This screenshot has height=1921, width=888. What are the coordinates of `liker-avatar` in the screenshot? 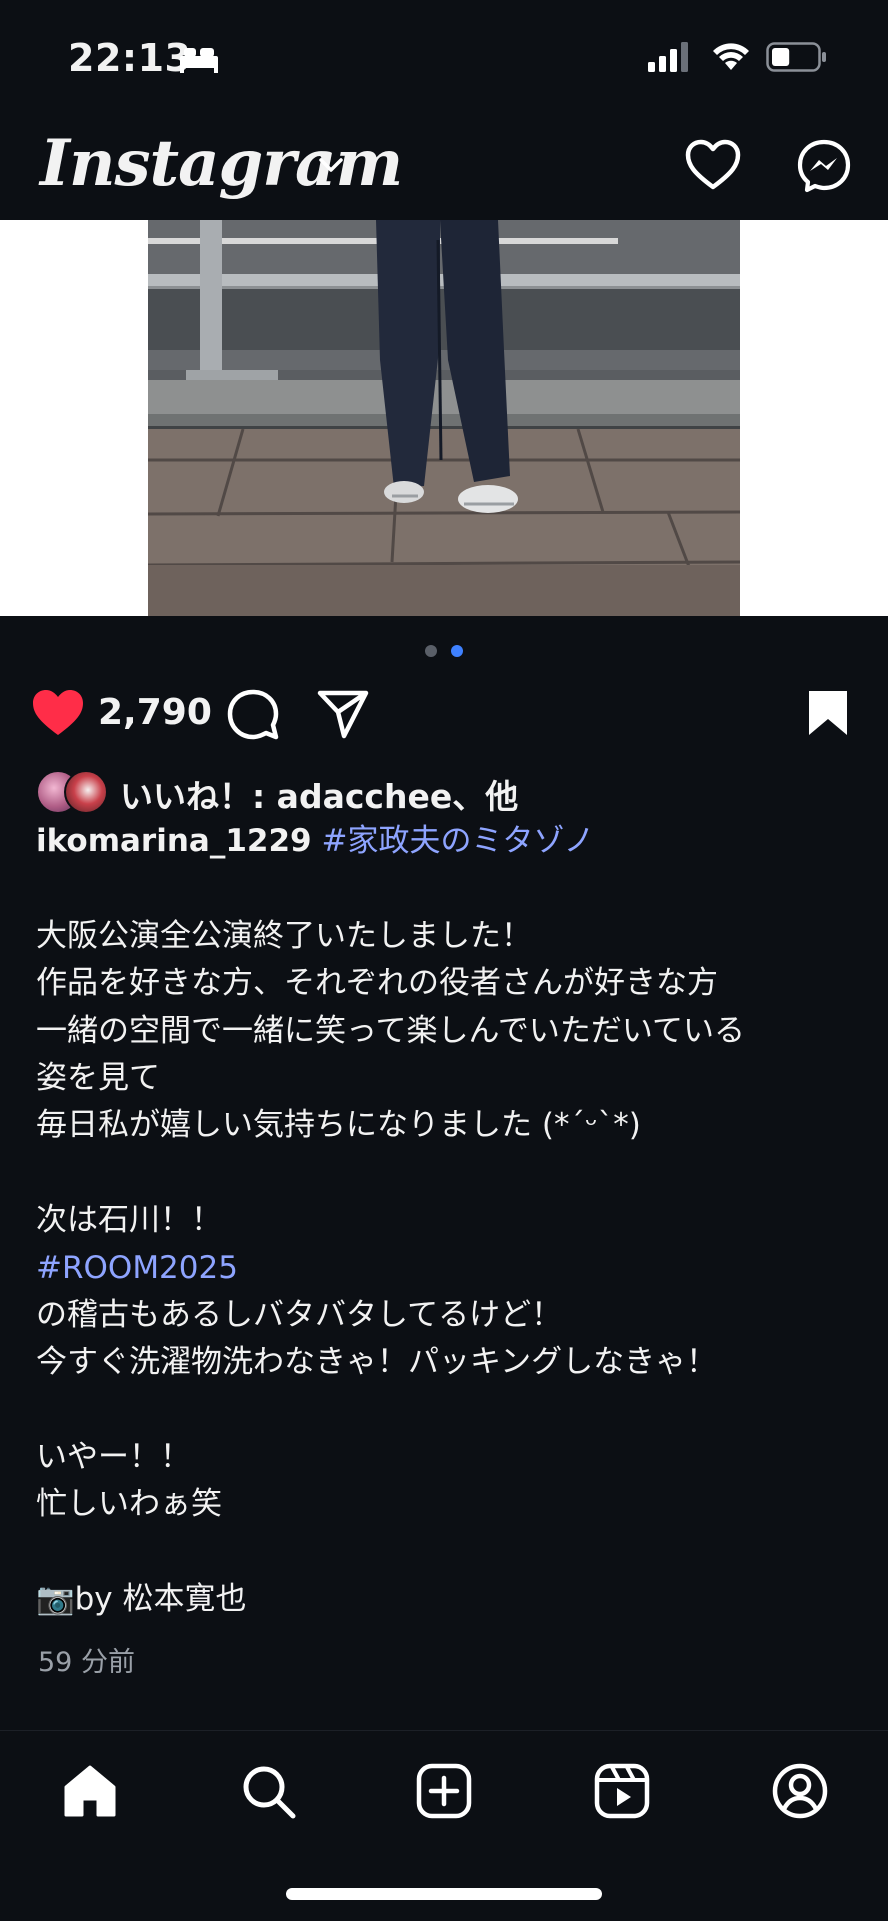 It's located at (86, 792).